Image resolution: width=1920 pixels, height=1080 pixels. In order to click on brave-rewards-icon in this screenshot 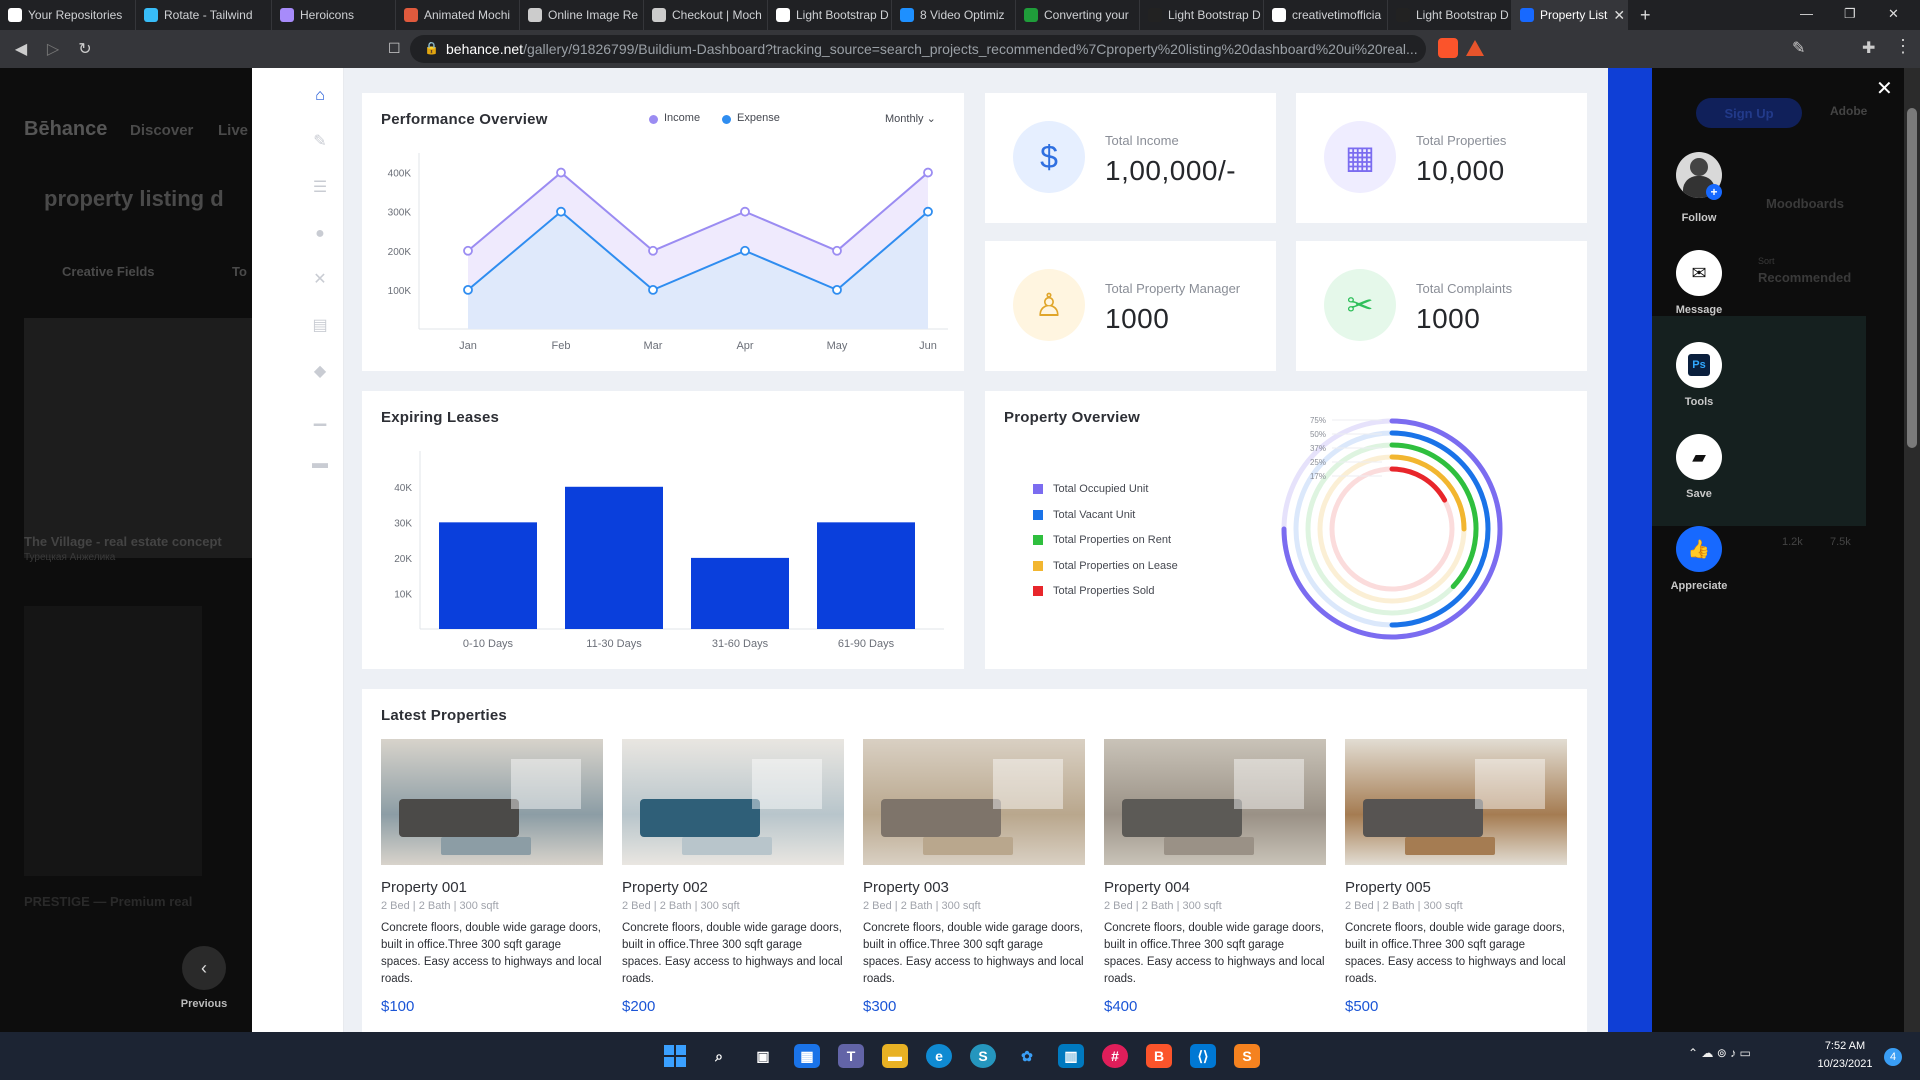, I will do `click(1475, 48)`.